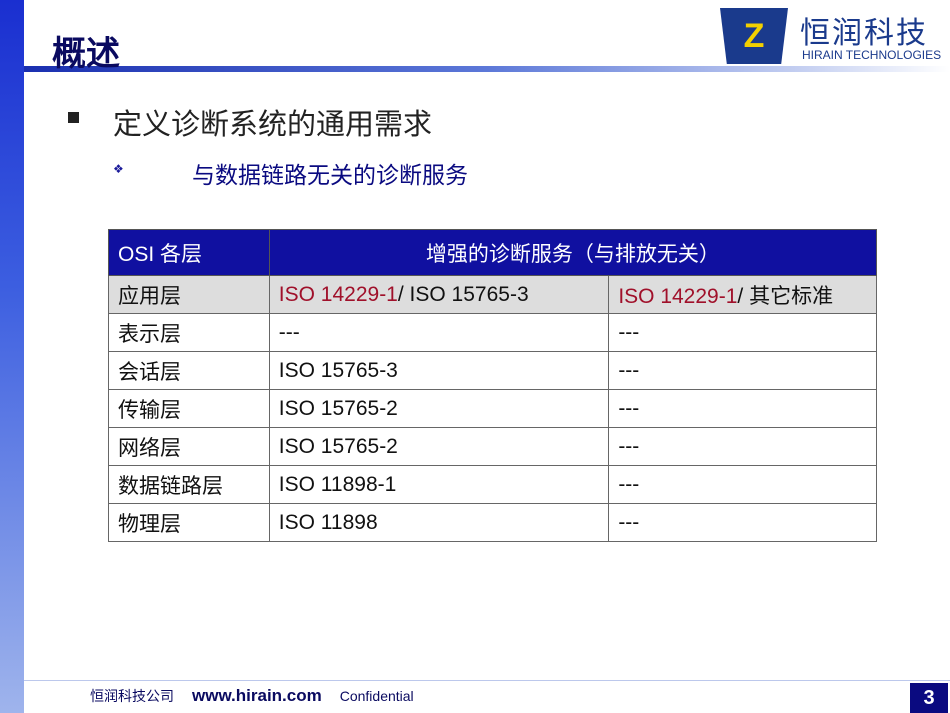 The image size is (950, 713). What do you see at coordinates (463, 294) in the screenshot?
I see `standard-text: / ISO 15765-3` at bounding box center [463, 294].